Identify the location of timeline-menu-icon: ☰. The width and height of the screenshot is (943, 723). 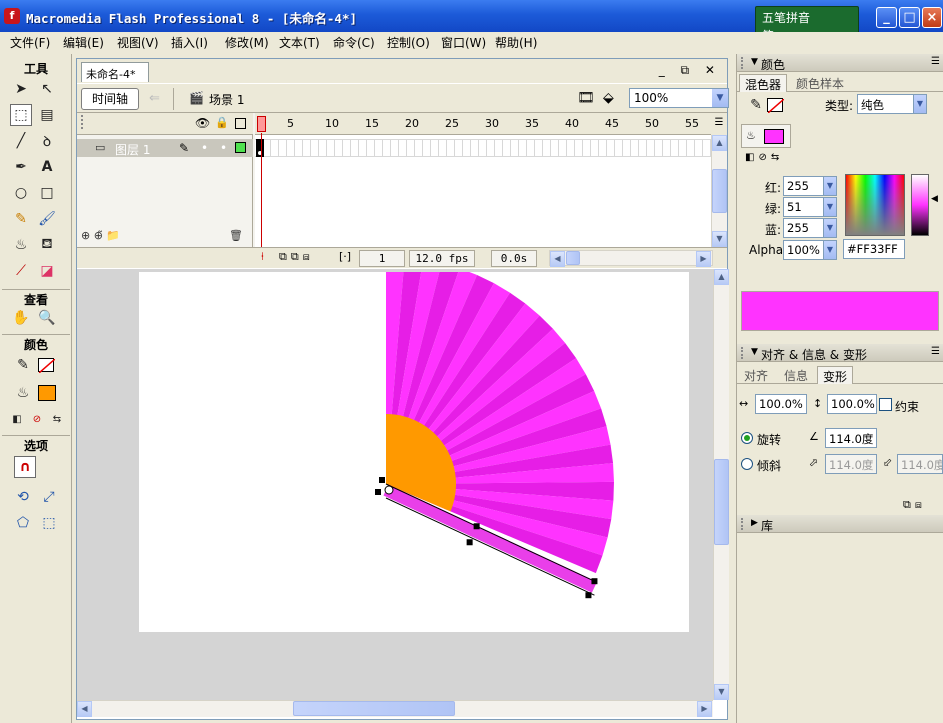
(719, 124).